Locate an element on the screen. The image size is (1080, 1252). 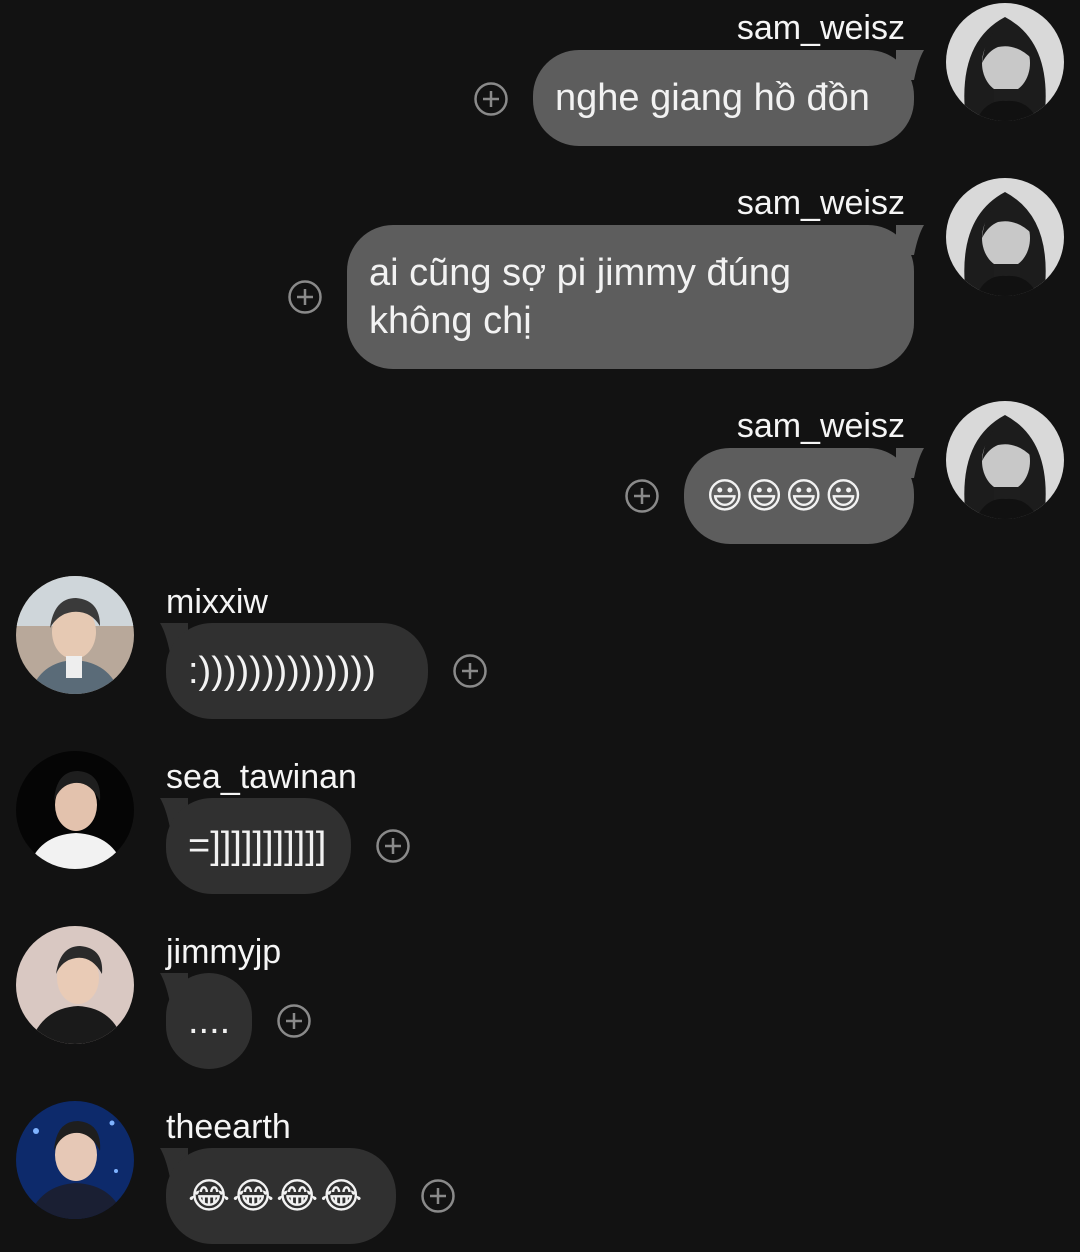
message-bubble: ai cũng sợ pi jimmy đúng không chị is located at coordinates (630, 297).